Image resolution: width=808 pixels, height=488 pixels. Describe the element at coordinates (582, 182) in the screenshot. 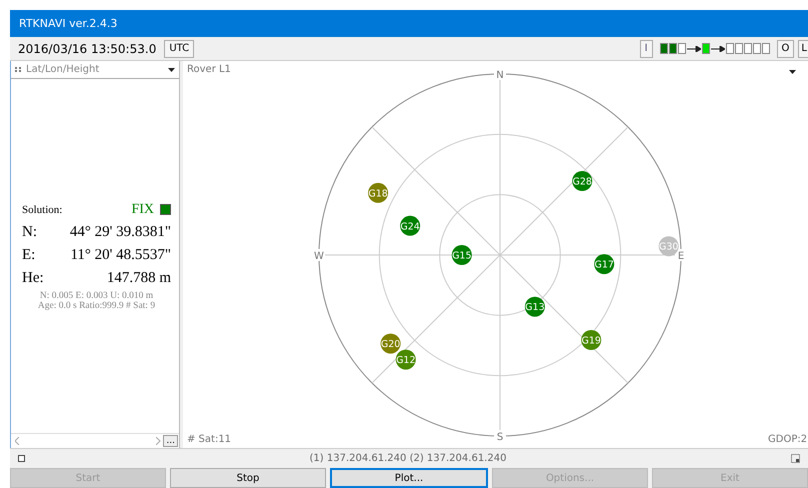

I see `satellite-label: G28` at that location.